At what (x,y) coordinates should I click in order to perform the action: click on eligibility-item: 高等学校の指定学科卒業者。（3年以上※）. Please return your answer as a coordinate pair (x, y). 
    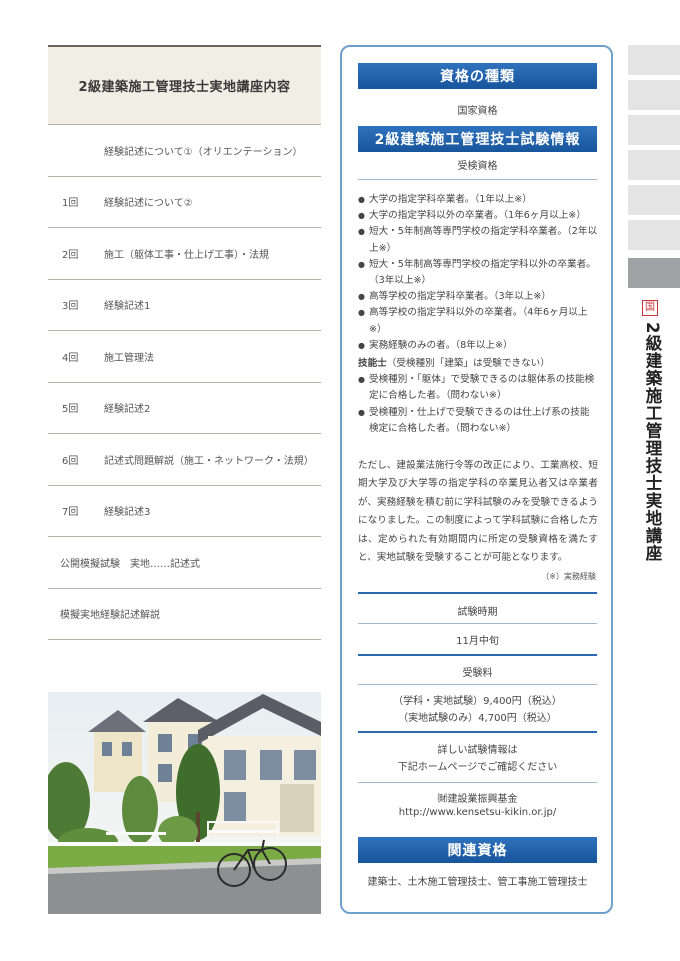
    Looking at the image, I should click on (478, 297).